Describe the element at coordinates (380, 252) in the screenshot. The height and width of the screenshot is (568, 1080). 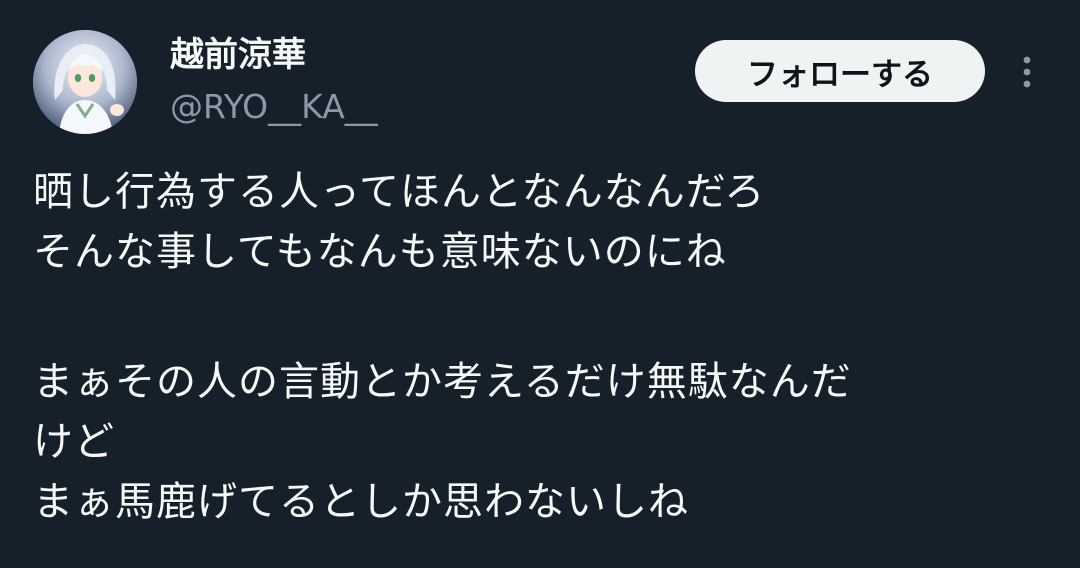
I see `tweet-line: そんな事してもなんも意味ないのにね` at that location.